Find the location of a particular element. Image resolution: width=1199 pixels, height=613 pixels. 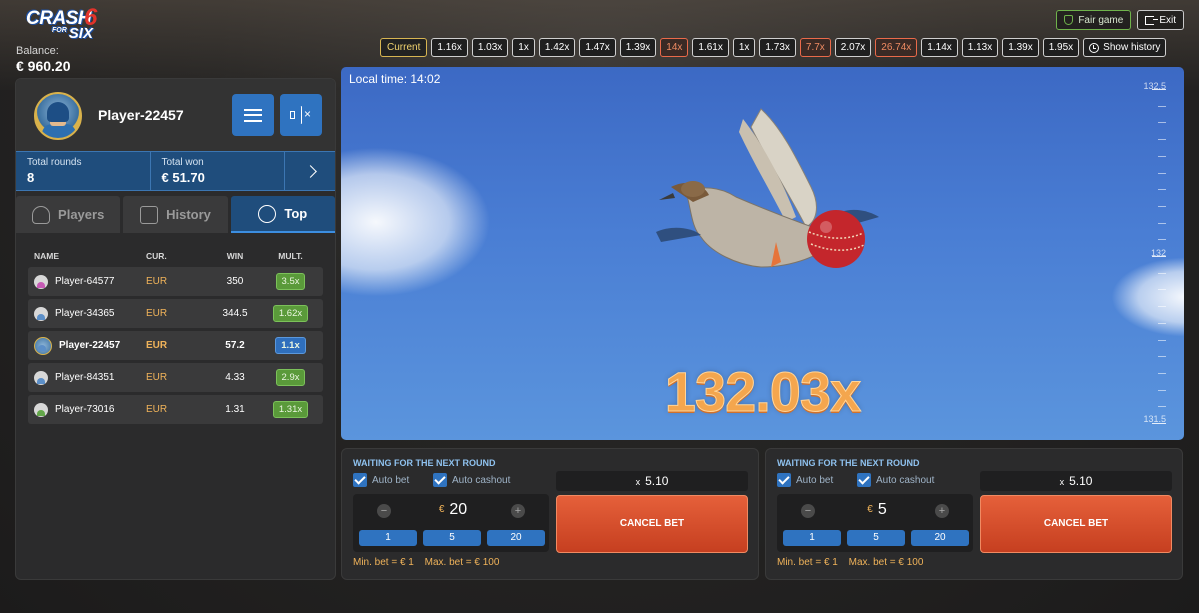

history-chip: 1.47x is located at coordinates (597, 47).